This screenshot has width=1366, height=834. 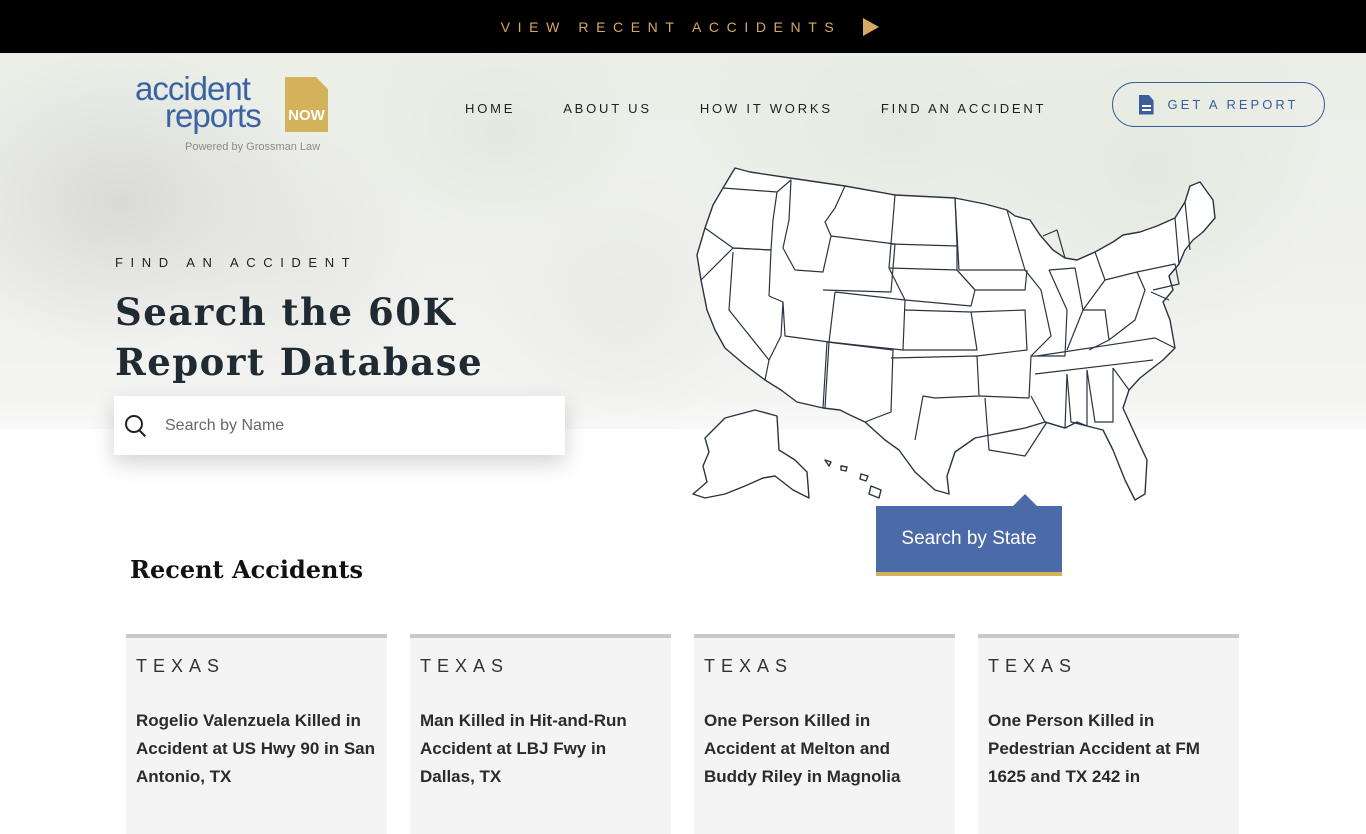 What do you see at coordinates (671, 26) in the screenshot?
I see `view-recent-accidents-label: VIEW RECENT ACCIDENTS` at bounding box center [671, 26].